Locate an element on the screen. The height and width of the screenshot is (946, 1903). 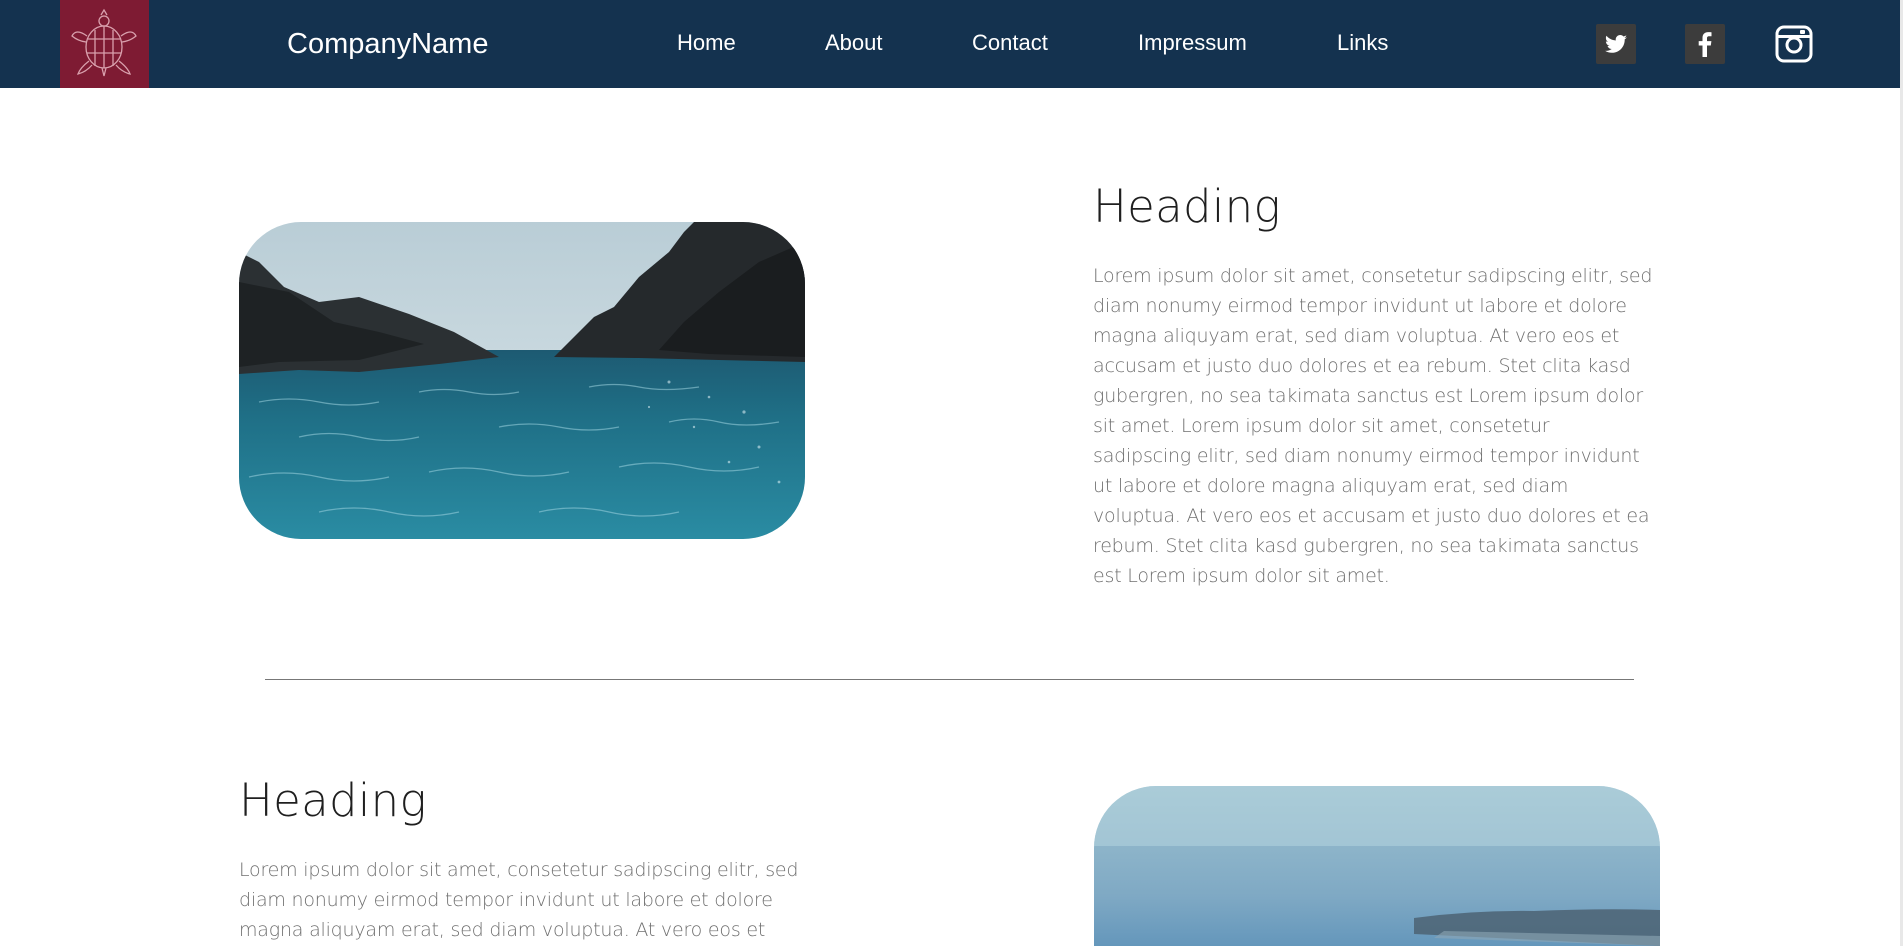
brand-name: CompanyName is located at coordinates (387, 44).